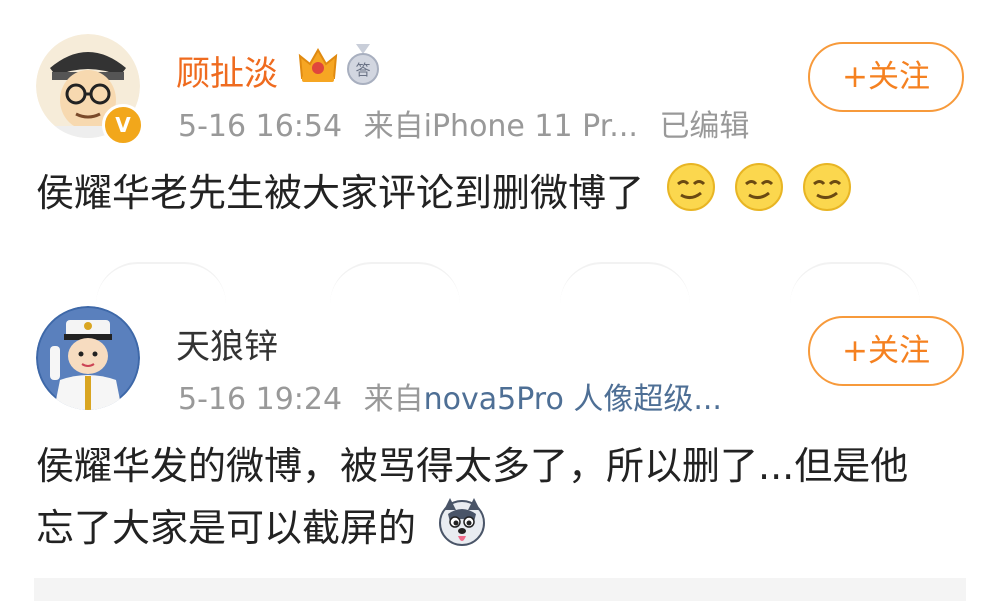 Image resolution: width=1000 pixels, height=601 pixels. What do you see at coordinates (340, 193) in the screenshot?
I see `post-text: 侯耀华老先生被大家评论到删微博了` at bounding box center [340, 193].